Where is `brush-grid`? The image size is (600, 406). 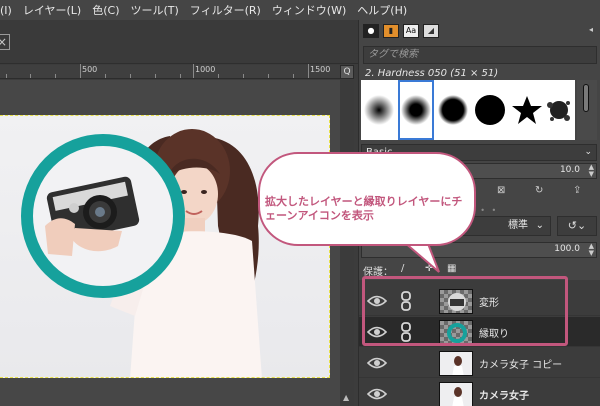 brush-grid is located at coordinates (468, 110).